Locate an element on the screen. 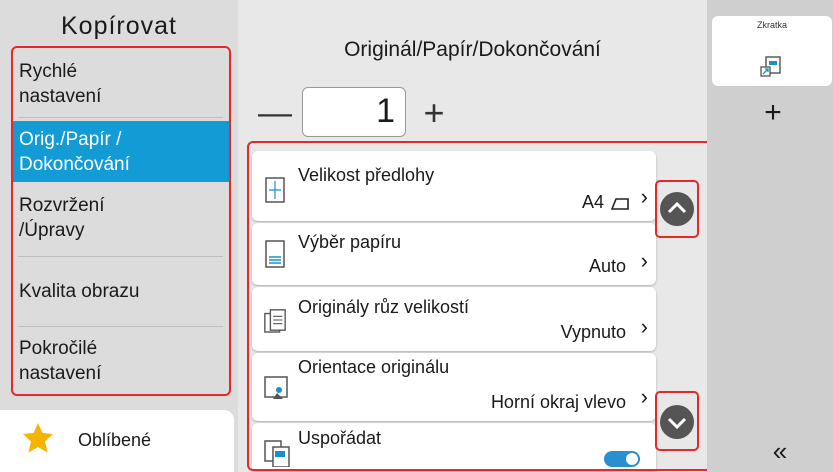  favorites-label: Oblíbené is located at coordinates (115, 440).